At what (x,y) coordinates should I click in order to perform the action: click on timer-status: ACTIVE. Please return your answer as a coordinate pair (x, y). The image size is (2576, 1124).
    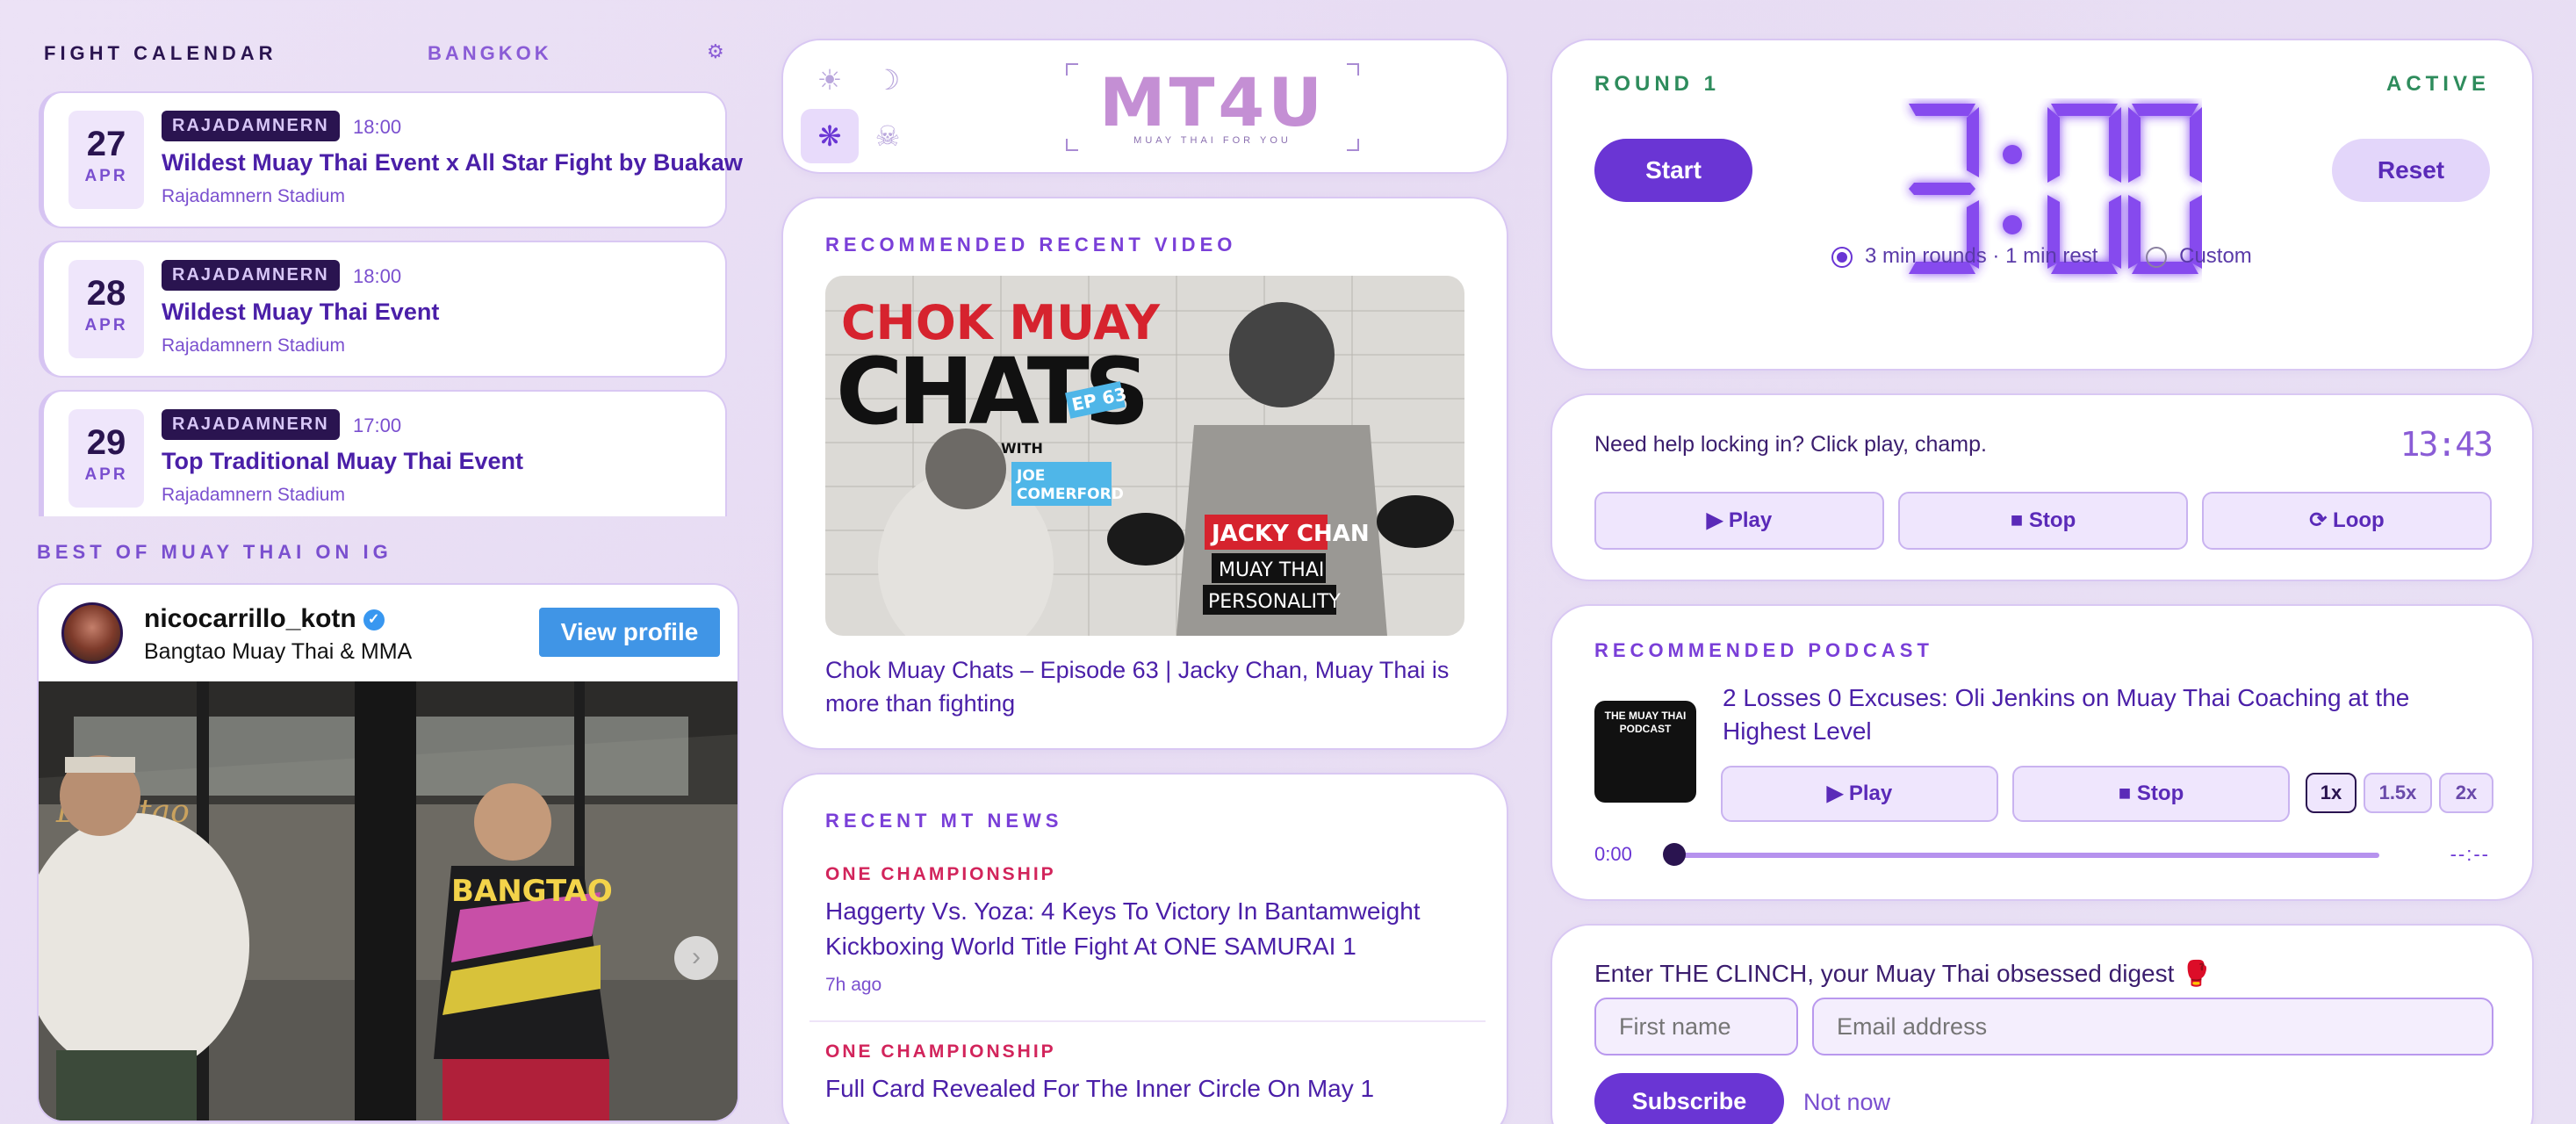
    Looking at the image, I should click on (2437, 84).